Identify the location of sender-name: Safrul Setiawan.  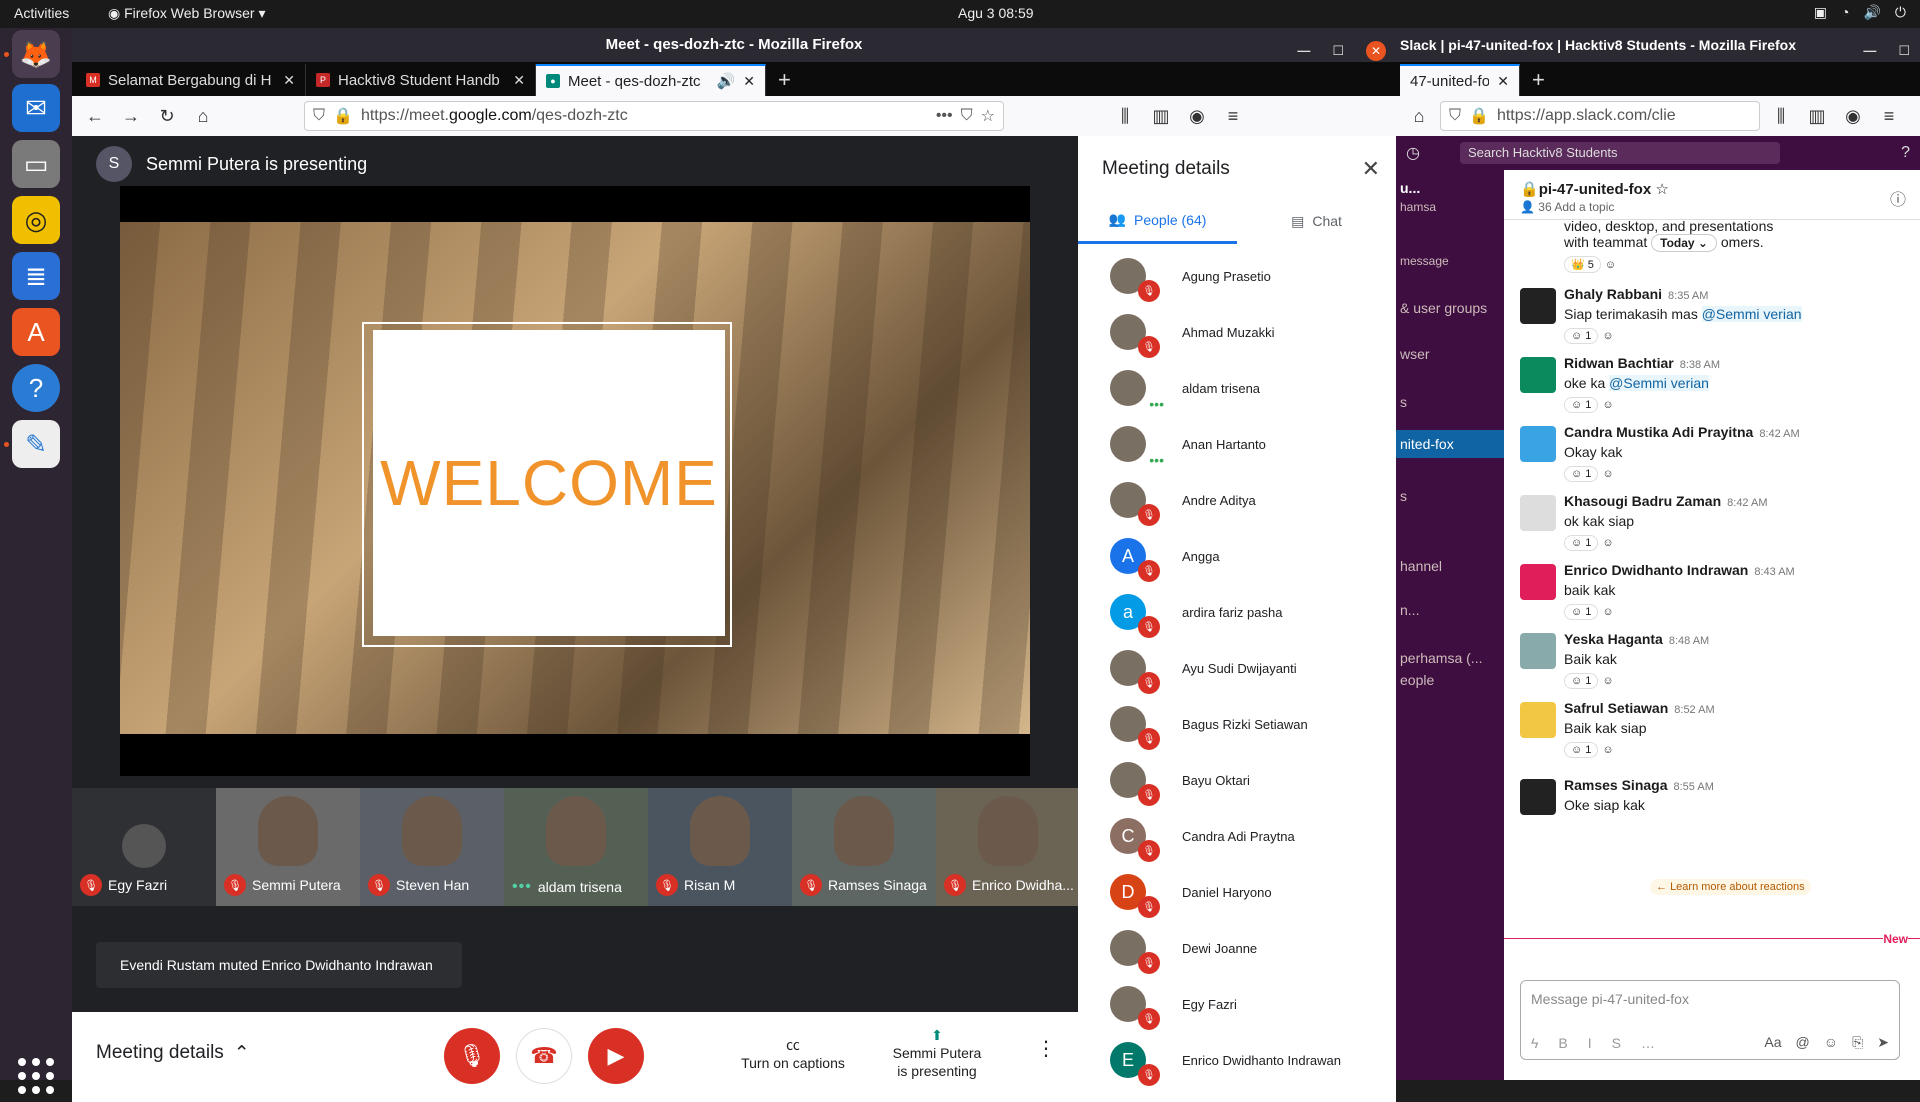
(1616, 708).